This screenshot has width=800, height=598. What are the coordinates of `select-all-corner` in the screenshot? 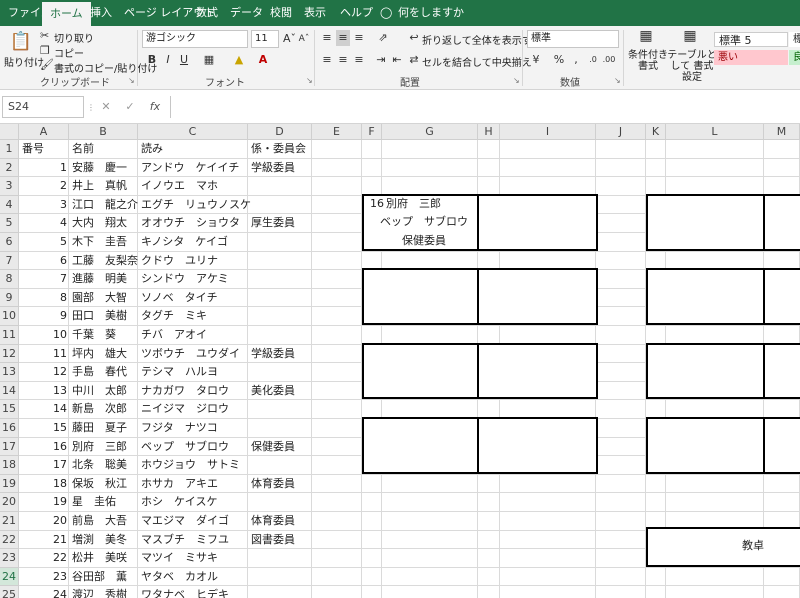 It's located at (9, 132).